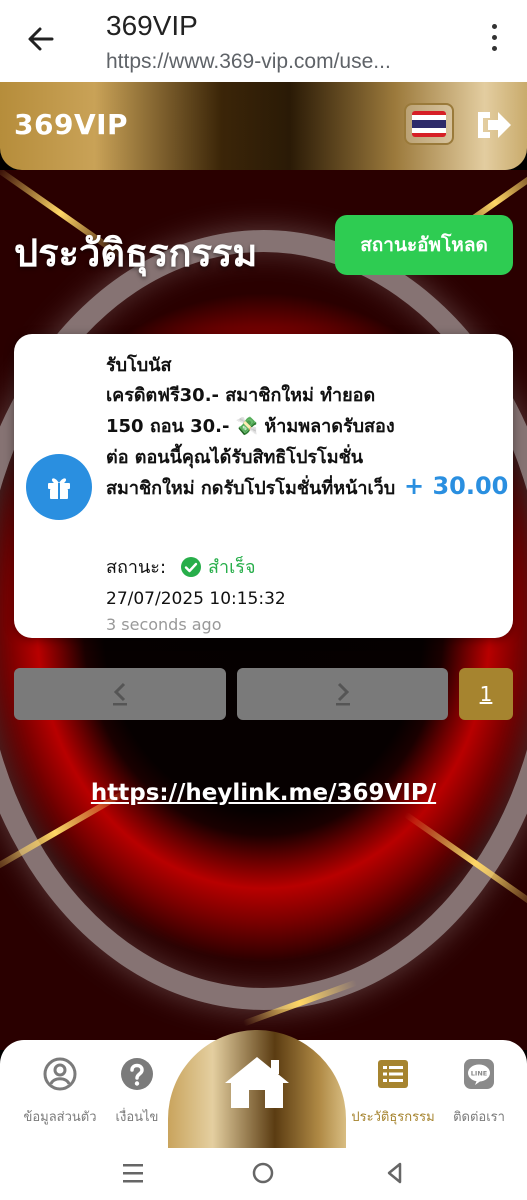 This screenshot has height=1200, width=527. Describe the element at coordinates (137, 1117) in the screenshot. I see `nav-faq-label: เงื่อนไข` at that location.